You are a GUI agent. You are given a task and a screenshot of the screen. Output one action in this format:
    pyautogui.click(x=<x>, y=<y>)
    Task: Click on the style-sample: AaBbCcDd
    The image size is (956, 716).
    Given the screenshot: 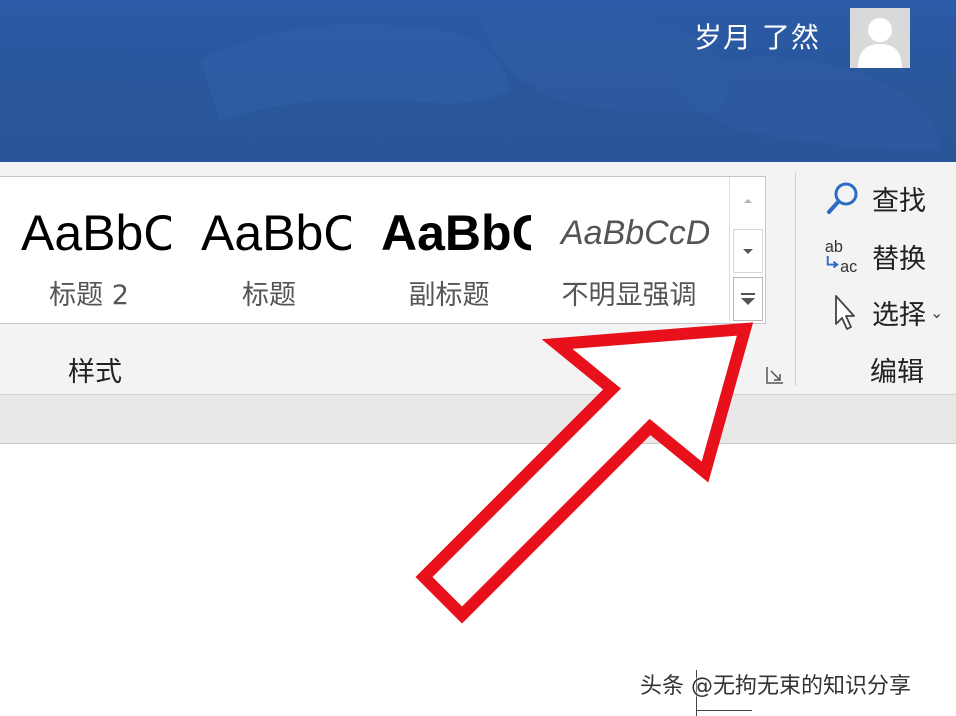 What is the action you would take?
    pyautogui.click(x=635, y=233)
    